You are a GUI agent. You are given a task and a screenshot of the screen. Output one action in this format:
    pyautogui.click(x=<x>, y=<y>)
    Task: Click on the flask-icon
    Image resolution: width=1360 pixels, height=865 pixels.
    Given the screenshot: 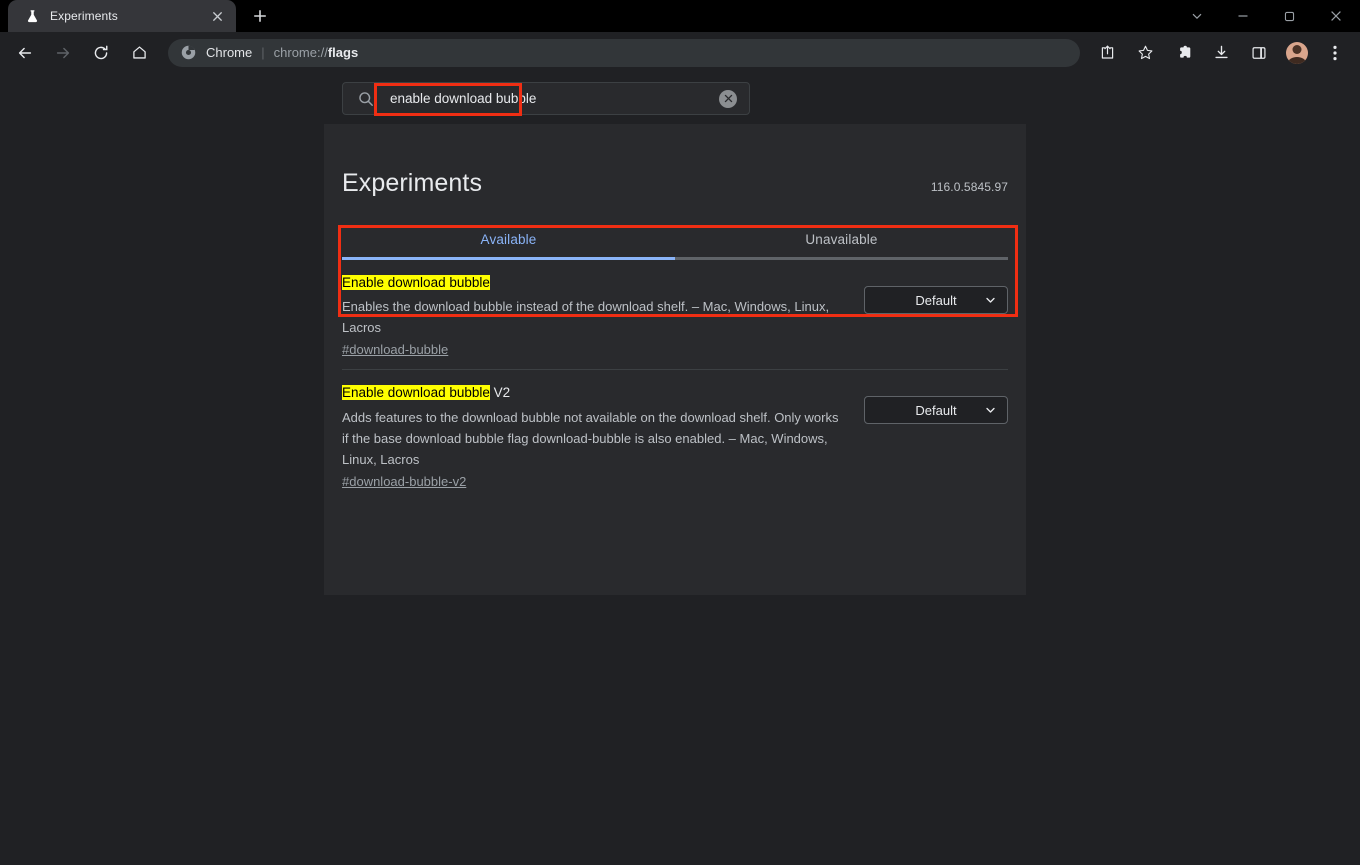 What is the action you would take?
    pyautogui.click(x=32, y=16)
    